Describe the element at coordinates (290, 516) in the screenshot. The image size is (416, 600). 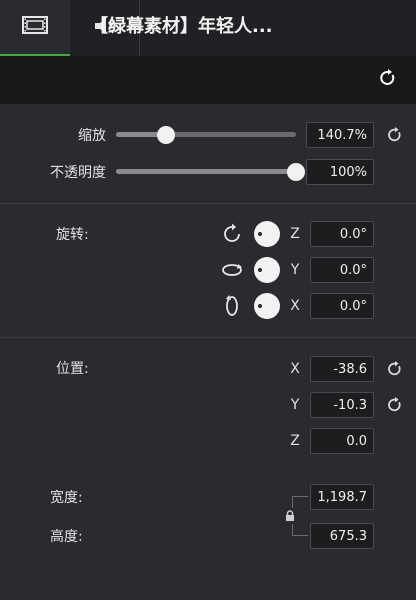
I see `lock-icon` at that location.